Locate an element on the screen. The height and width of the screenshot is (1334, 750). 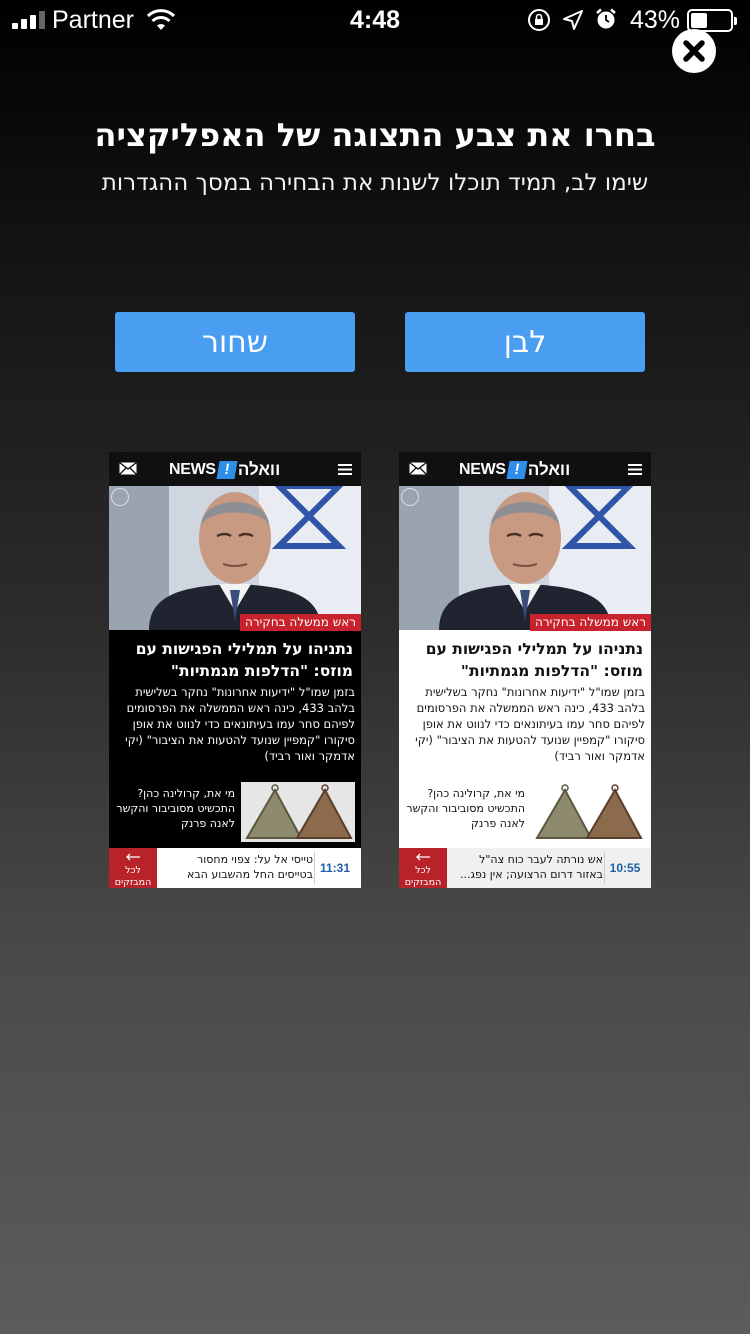
flash-time: 11:31 is located at coordinates (335, 868).